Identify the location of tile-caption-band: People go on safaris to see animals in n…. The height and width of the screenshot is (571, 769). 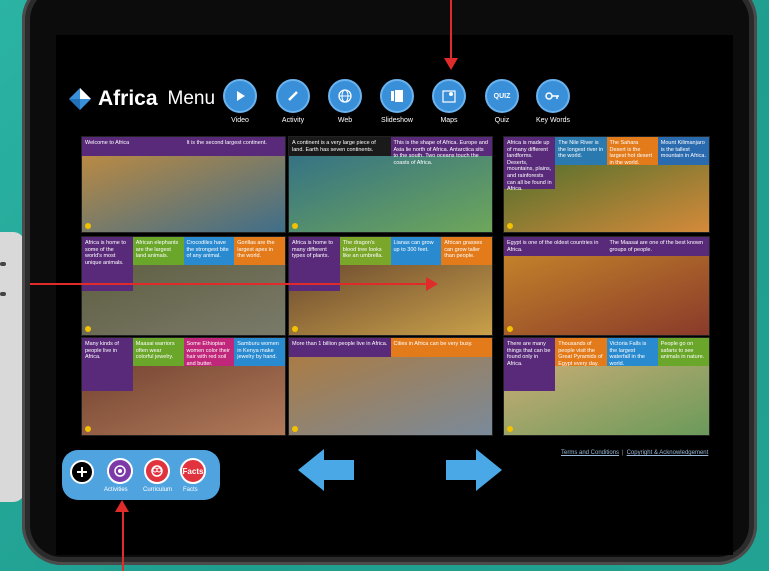
(683, 352).